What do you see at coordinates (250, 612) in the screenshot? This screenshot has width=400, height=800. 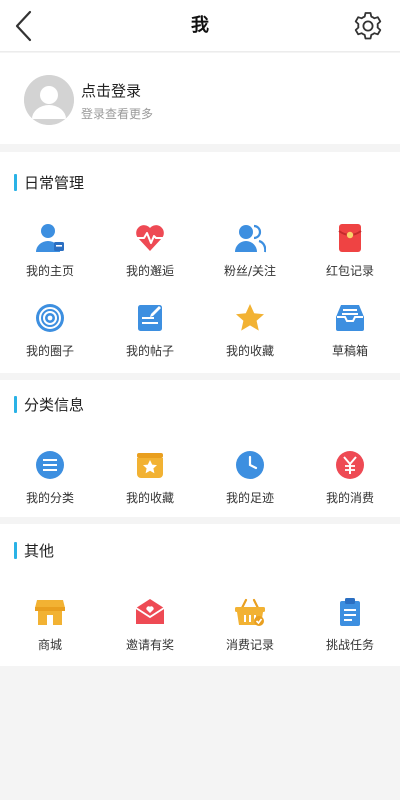 I see `shopping-basket-icon` at bounding box center [250, 612].